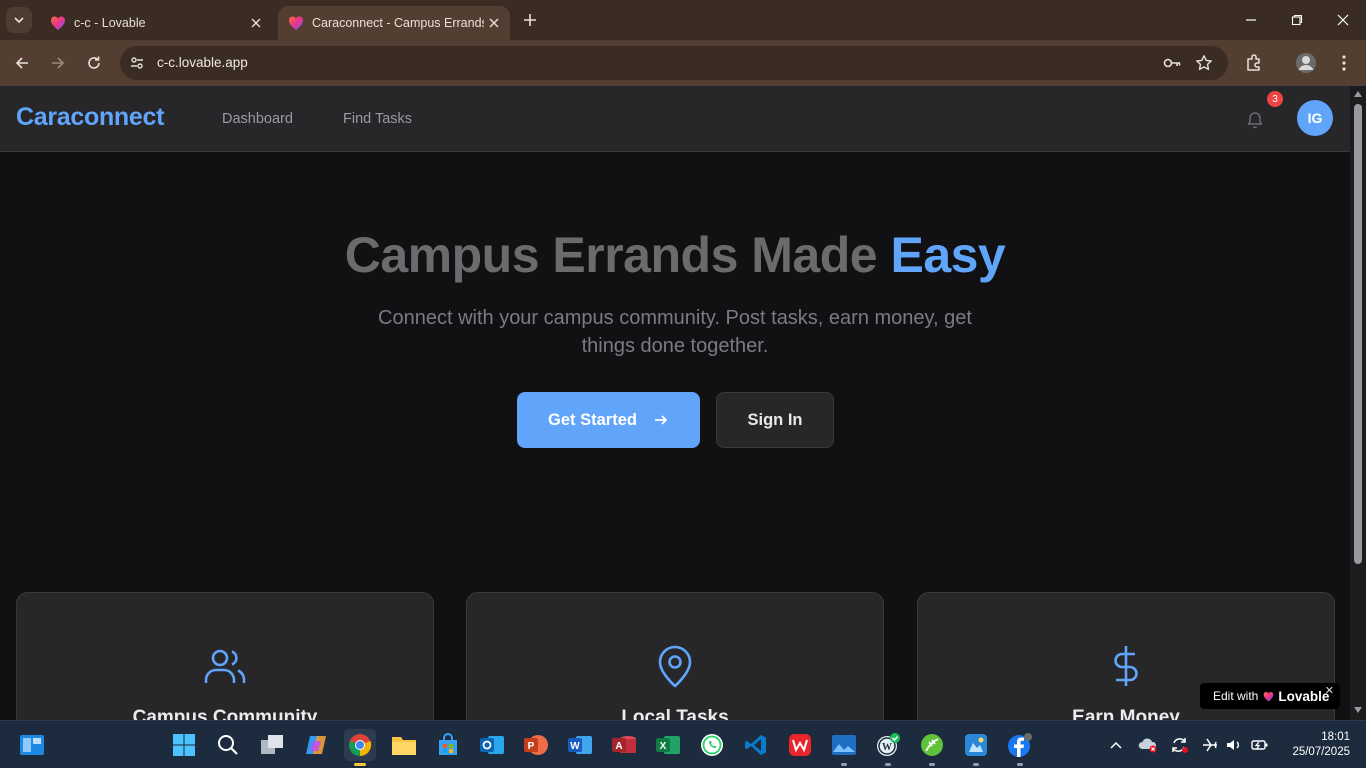 The height and width of the screenshot is (768, 1366). Describe the element at coordinates (1329, 690) in the screenshot. I see `close-badge-icon: ✕` at that location.